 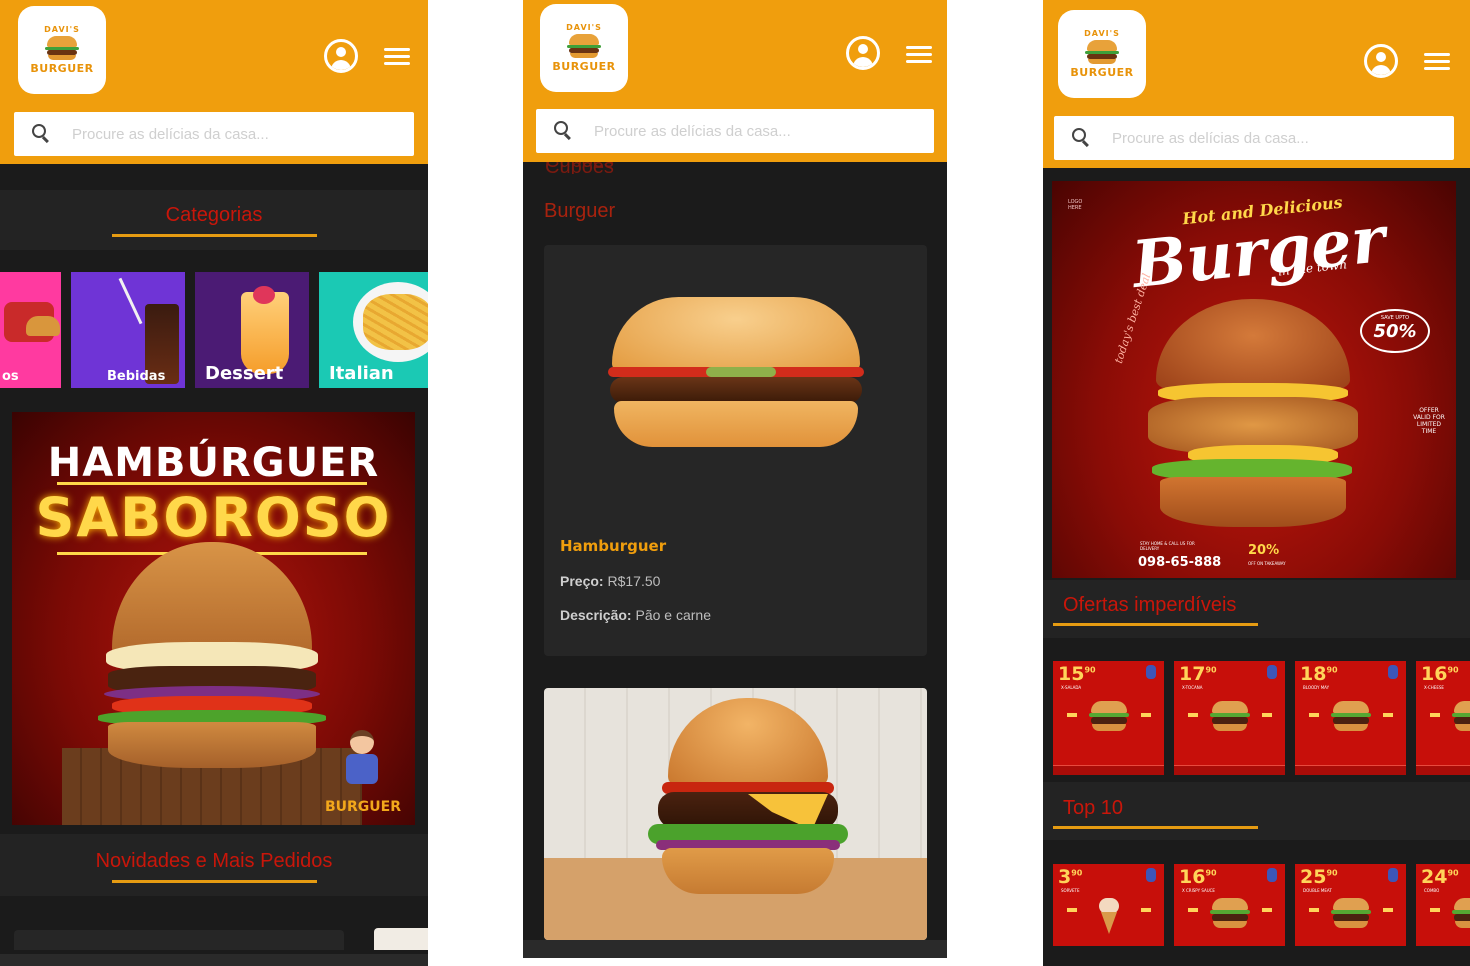 What do you see at coordinates (1443, 905) in the screenshot?
I see `offer-card: 2490 COMBO` at bounding box center [1443, 905].